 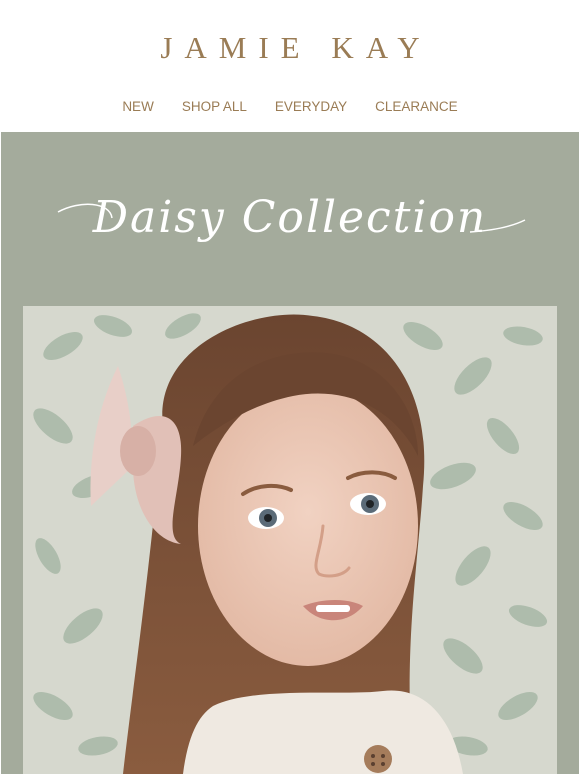 I want to click on nav-item-everyday: EVERYDAY, so click(x=311, y=106).